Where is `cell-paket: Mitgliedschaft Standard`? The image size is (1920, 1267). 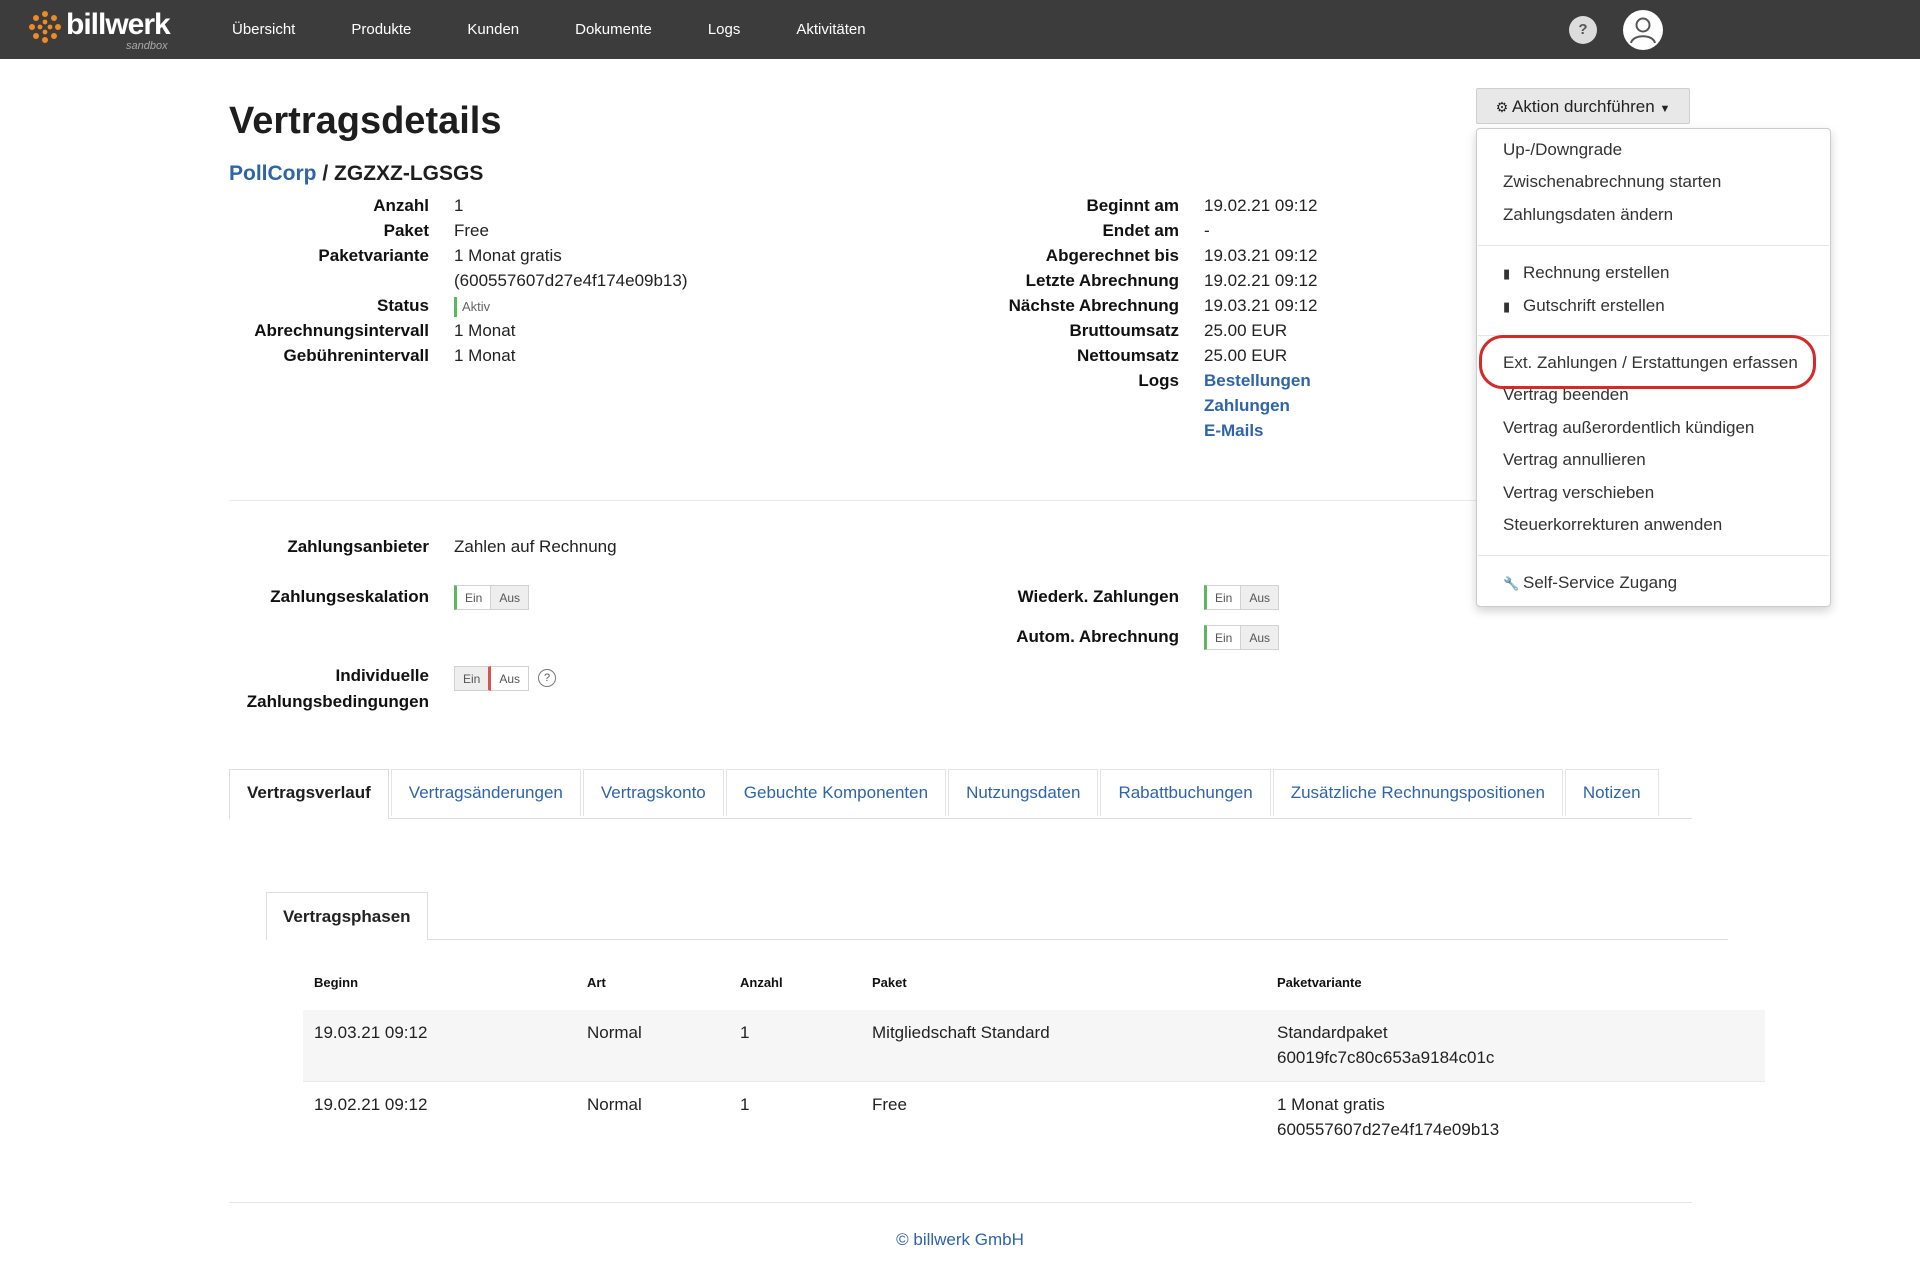 cell-paket: Mitgliedschaft Standard is located at coordinates (961, 1032).